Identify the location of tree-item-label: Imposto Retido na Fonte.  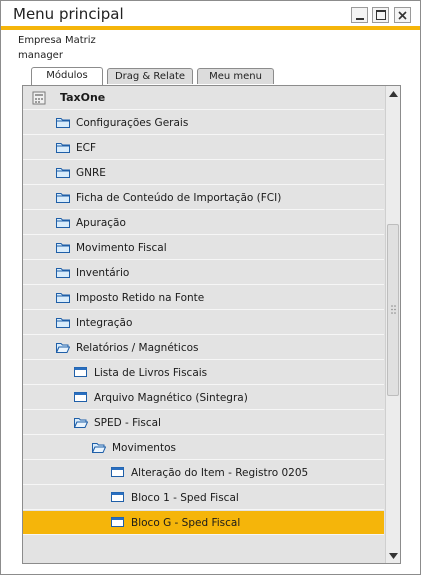
(140, 297).